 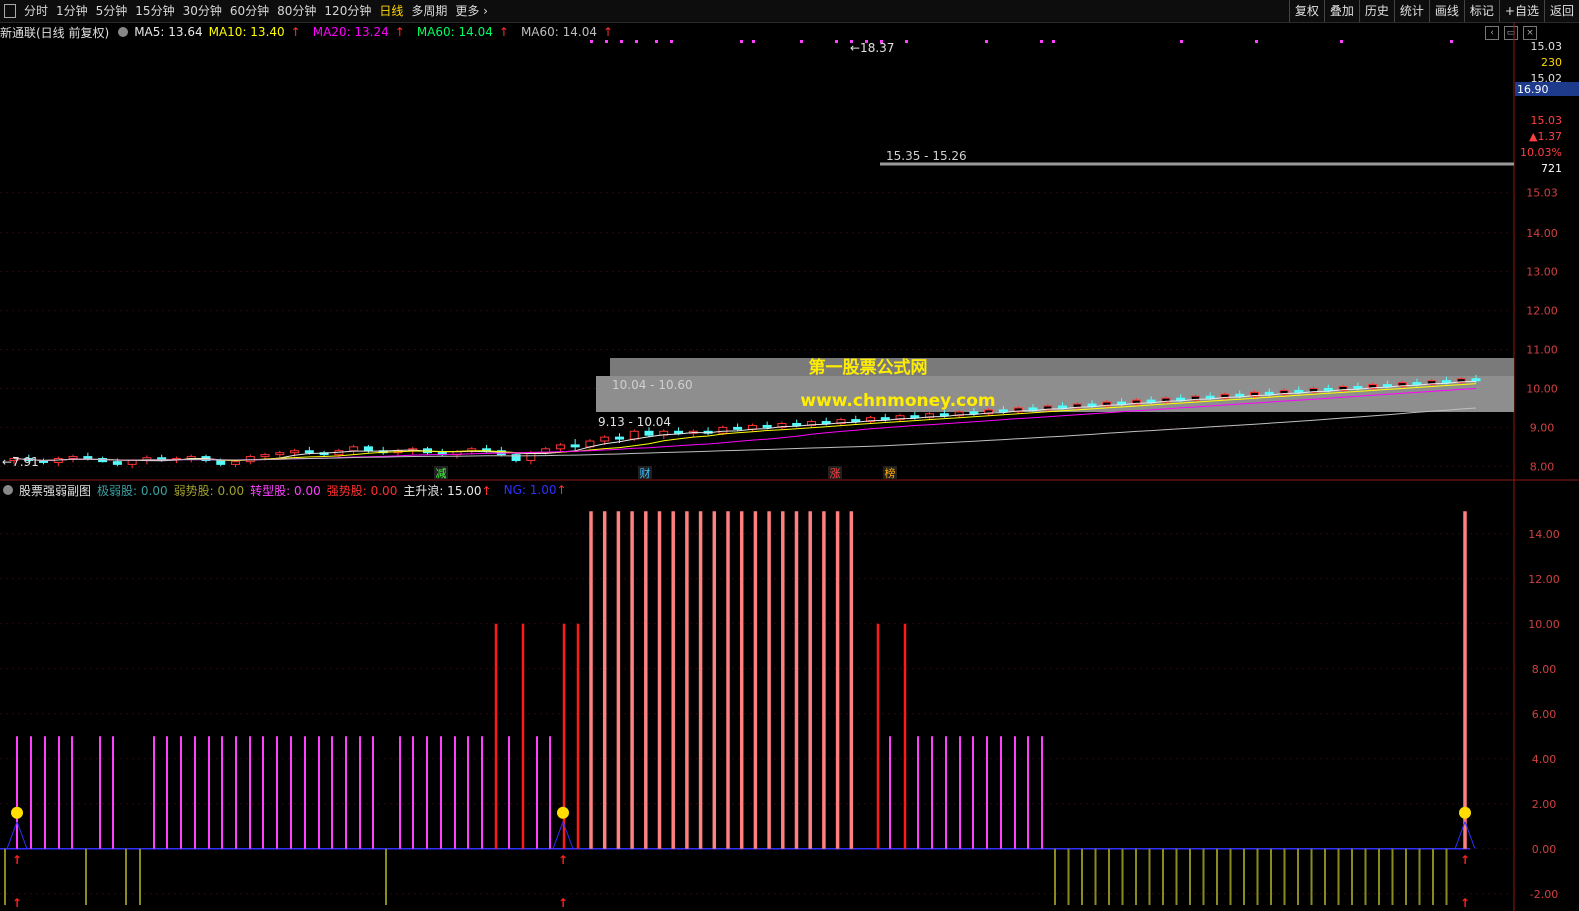 I want to click on event-label-0: 减, so click(x=441, y=473).